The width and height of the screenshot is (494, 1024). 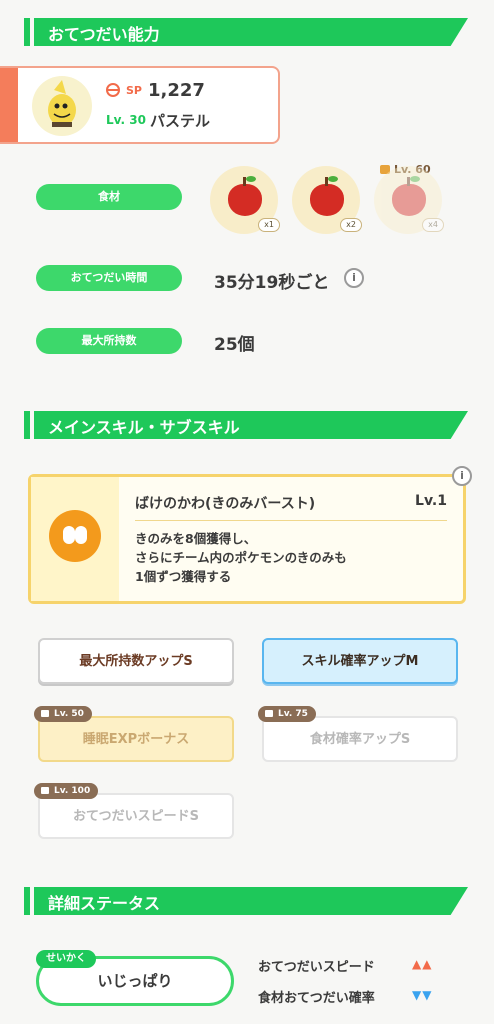 I want to click on ingredient-slot-3: x4, so click(x=409, y=200).